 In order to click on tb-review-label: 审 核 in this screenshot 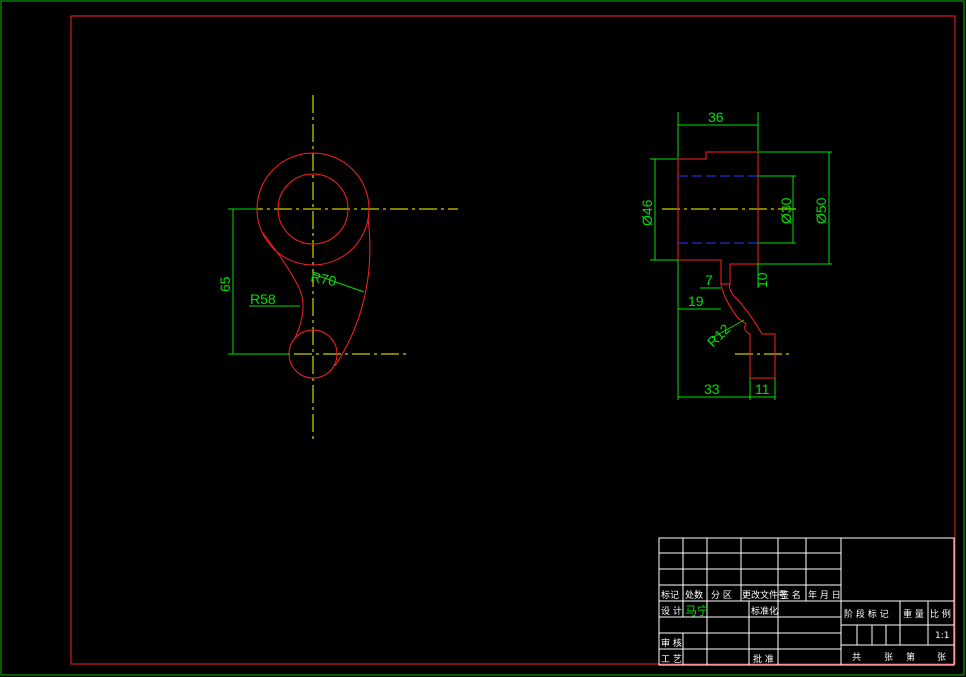, I will do `click(671, 643)`.